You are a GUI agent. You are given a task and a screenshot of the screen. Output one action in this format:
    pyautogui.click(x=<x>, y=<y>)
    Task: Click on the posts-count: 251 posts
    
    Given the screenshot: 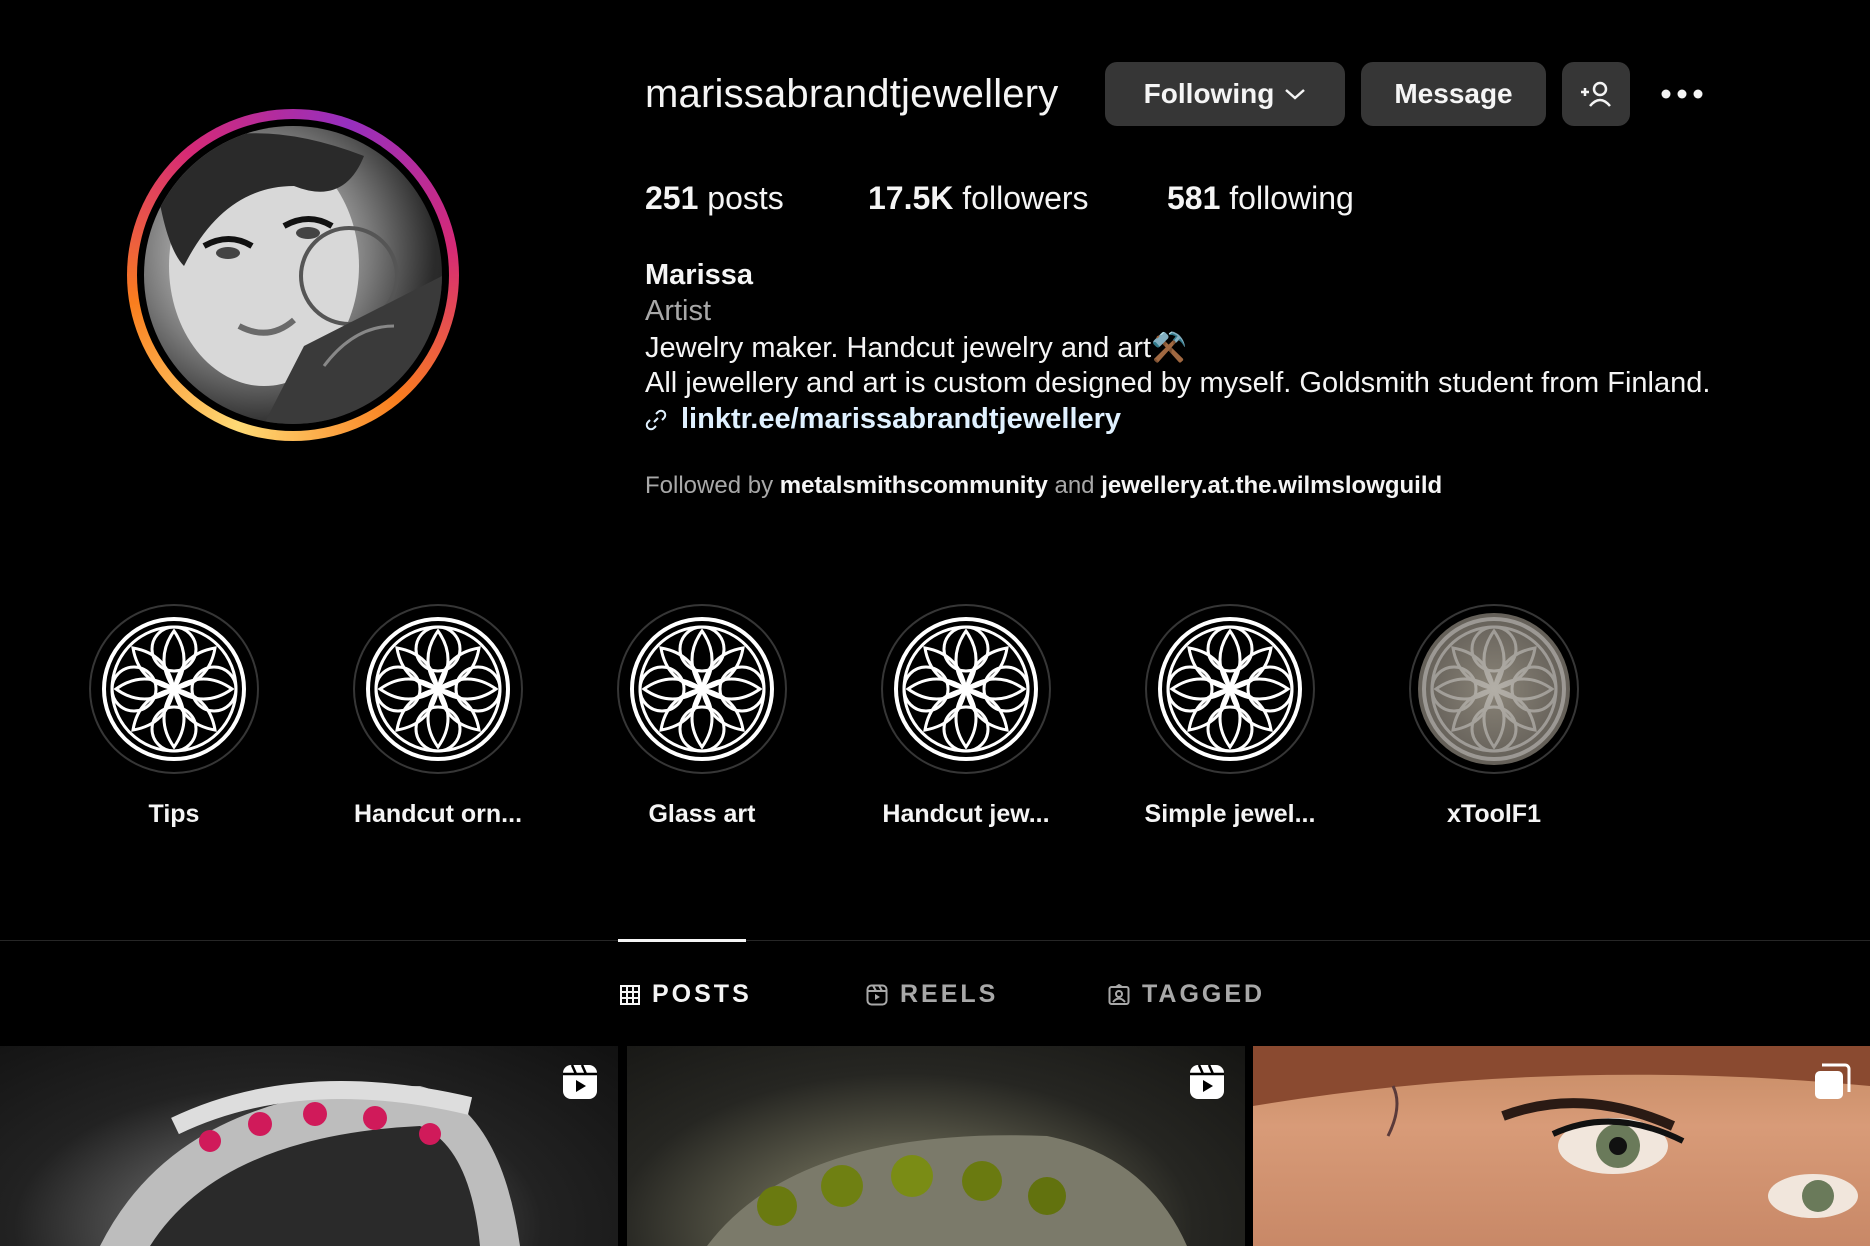 What is the action you would take?
    pyautogui.click(x=714, y=198)
    